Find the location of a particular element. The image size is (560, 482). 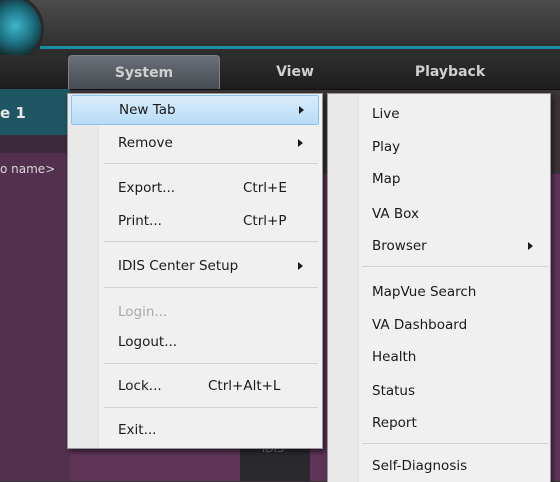

menu-item-label: Map is located at coordinates (386, 179).